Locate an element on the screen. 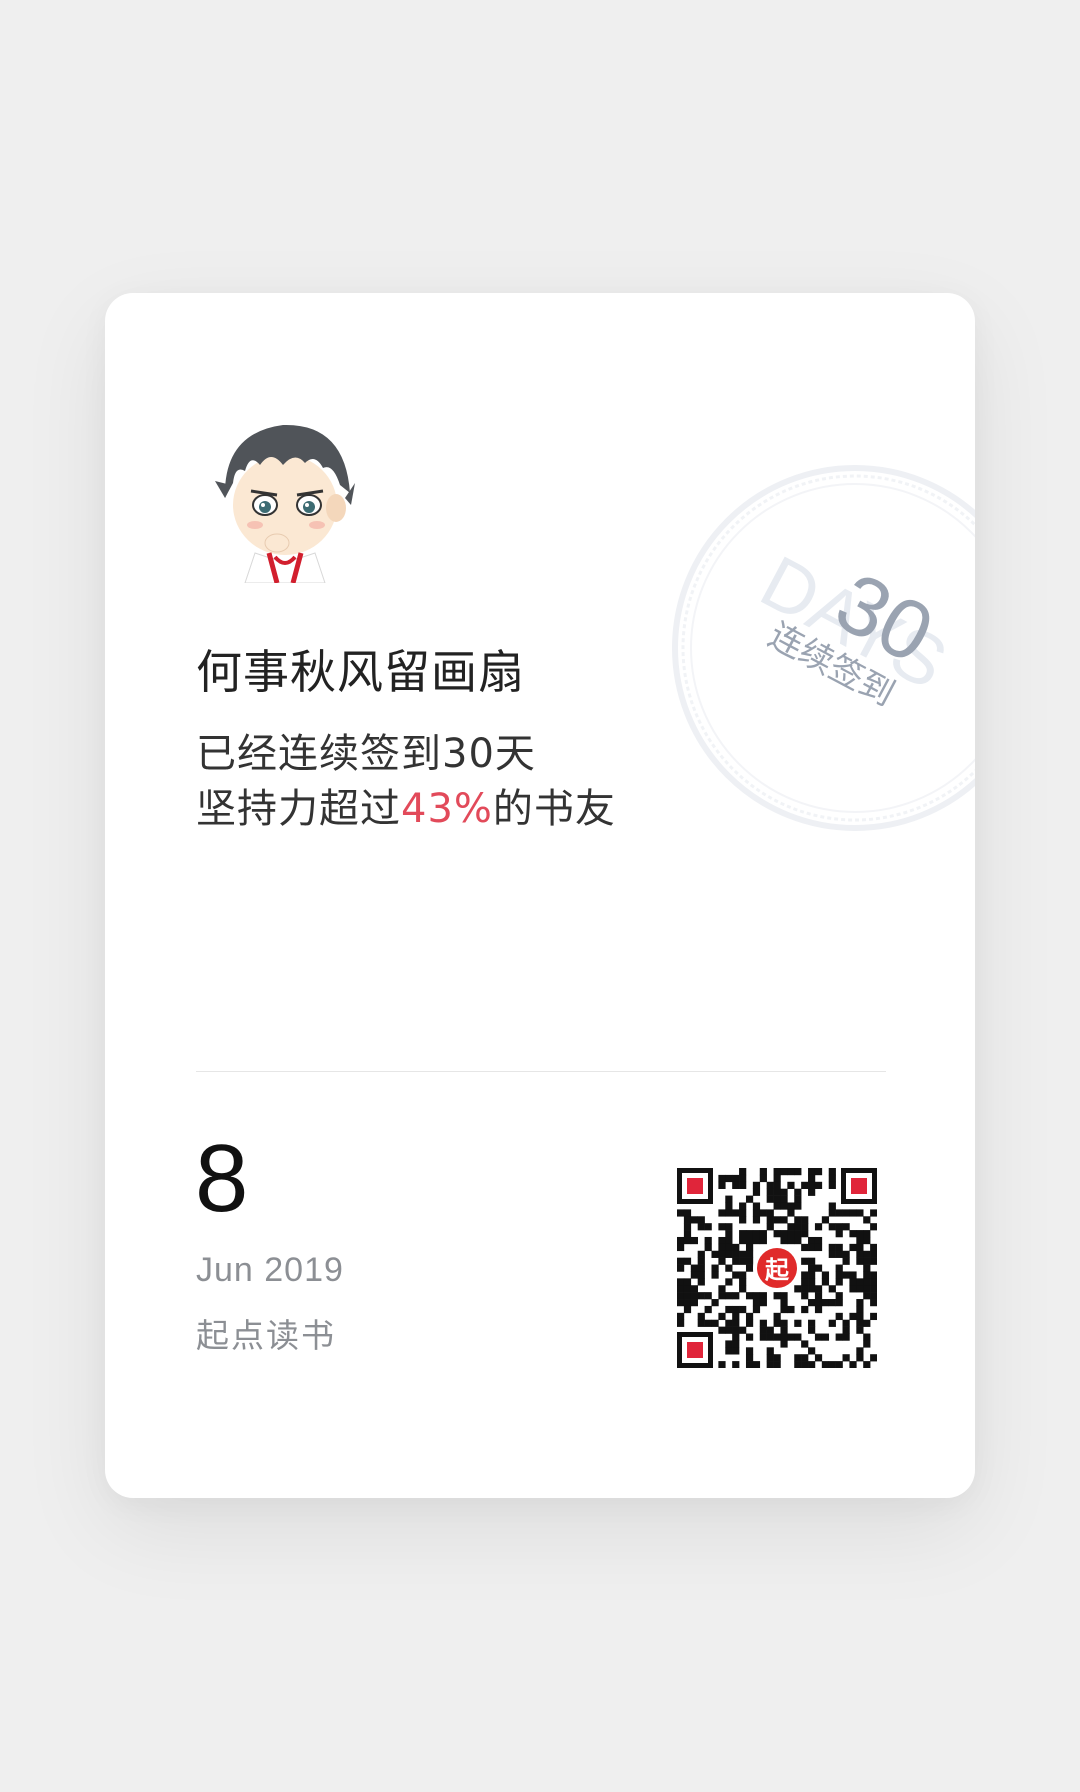  qr-code: 起 is located at coordinates (777, 1268).